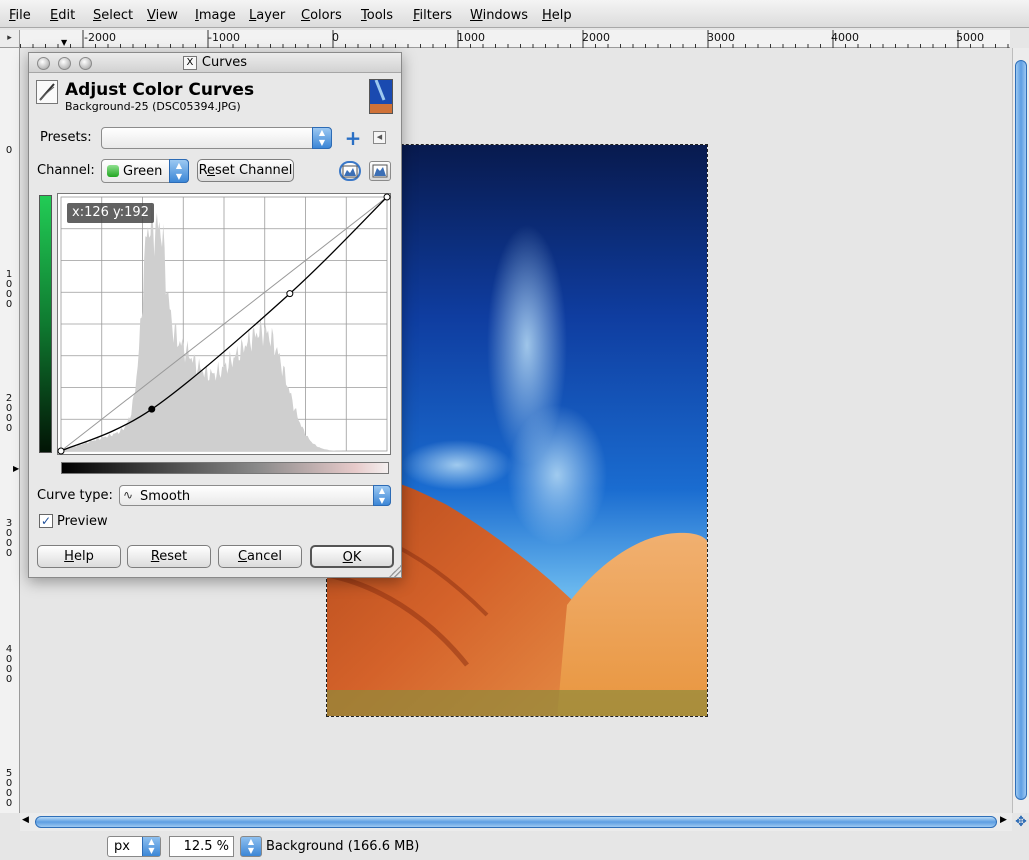 The width and height of the screenshot is (1029, 860). What do you see at coordinates (322, 138) in the screenshot?
I see `presets-dropdown-icon: ▲ ▼` at bounding box center [322, 138].